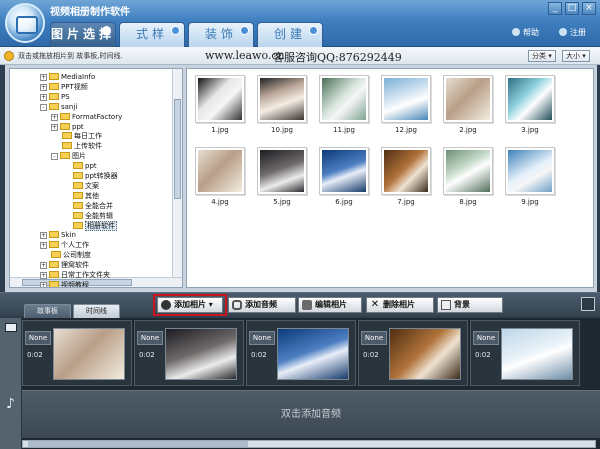 This screenshot has width=600, height=449. I want to click on register-link: 注册, so click(572, 32).